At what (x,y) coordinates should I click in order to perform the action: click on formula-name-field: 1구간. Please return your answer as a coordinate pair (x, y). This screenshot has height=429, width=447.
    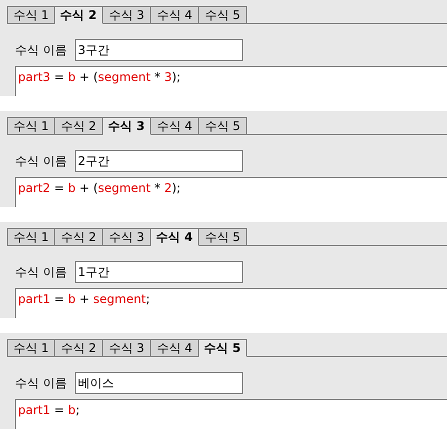
    Looking at the image, I should click on (158, 272).